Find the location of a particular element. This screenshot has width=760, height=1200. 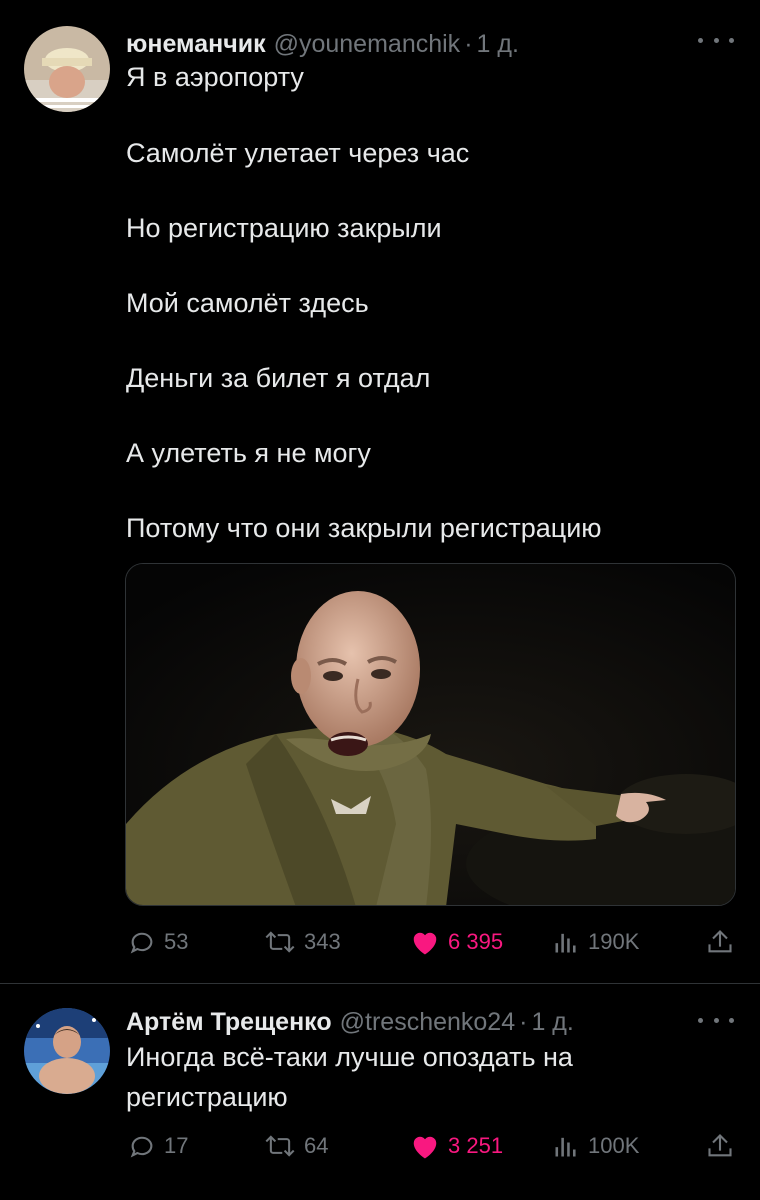

like-button: 3 251 is located at coordinates (456, 1146).